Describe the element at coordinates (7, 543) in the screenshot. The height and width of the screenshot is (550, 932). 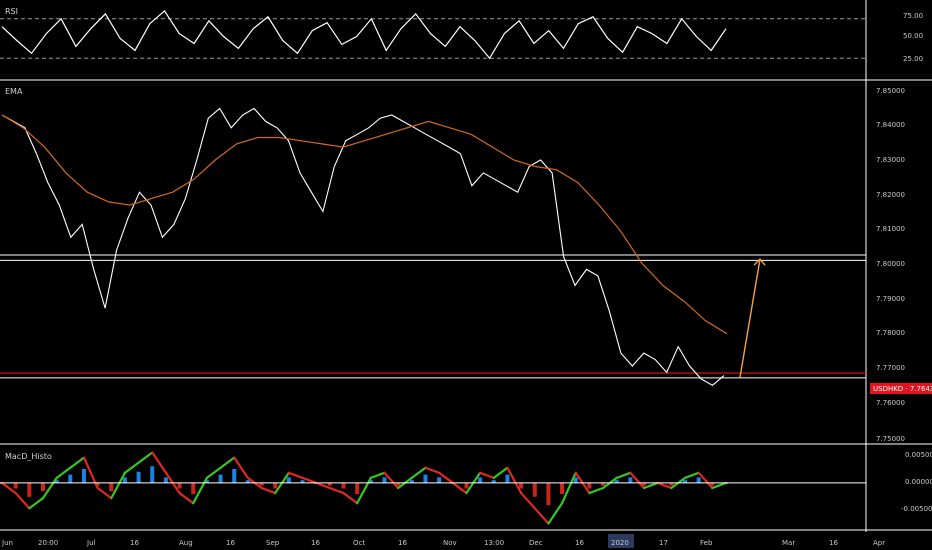
I see `time-tick: Jun` at that location.